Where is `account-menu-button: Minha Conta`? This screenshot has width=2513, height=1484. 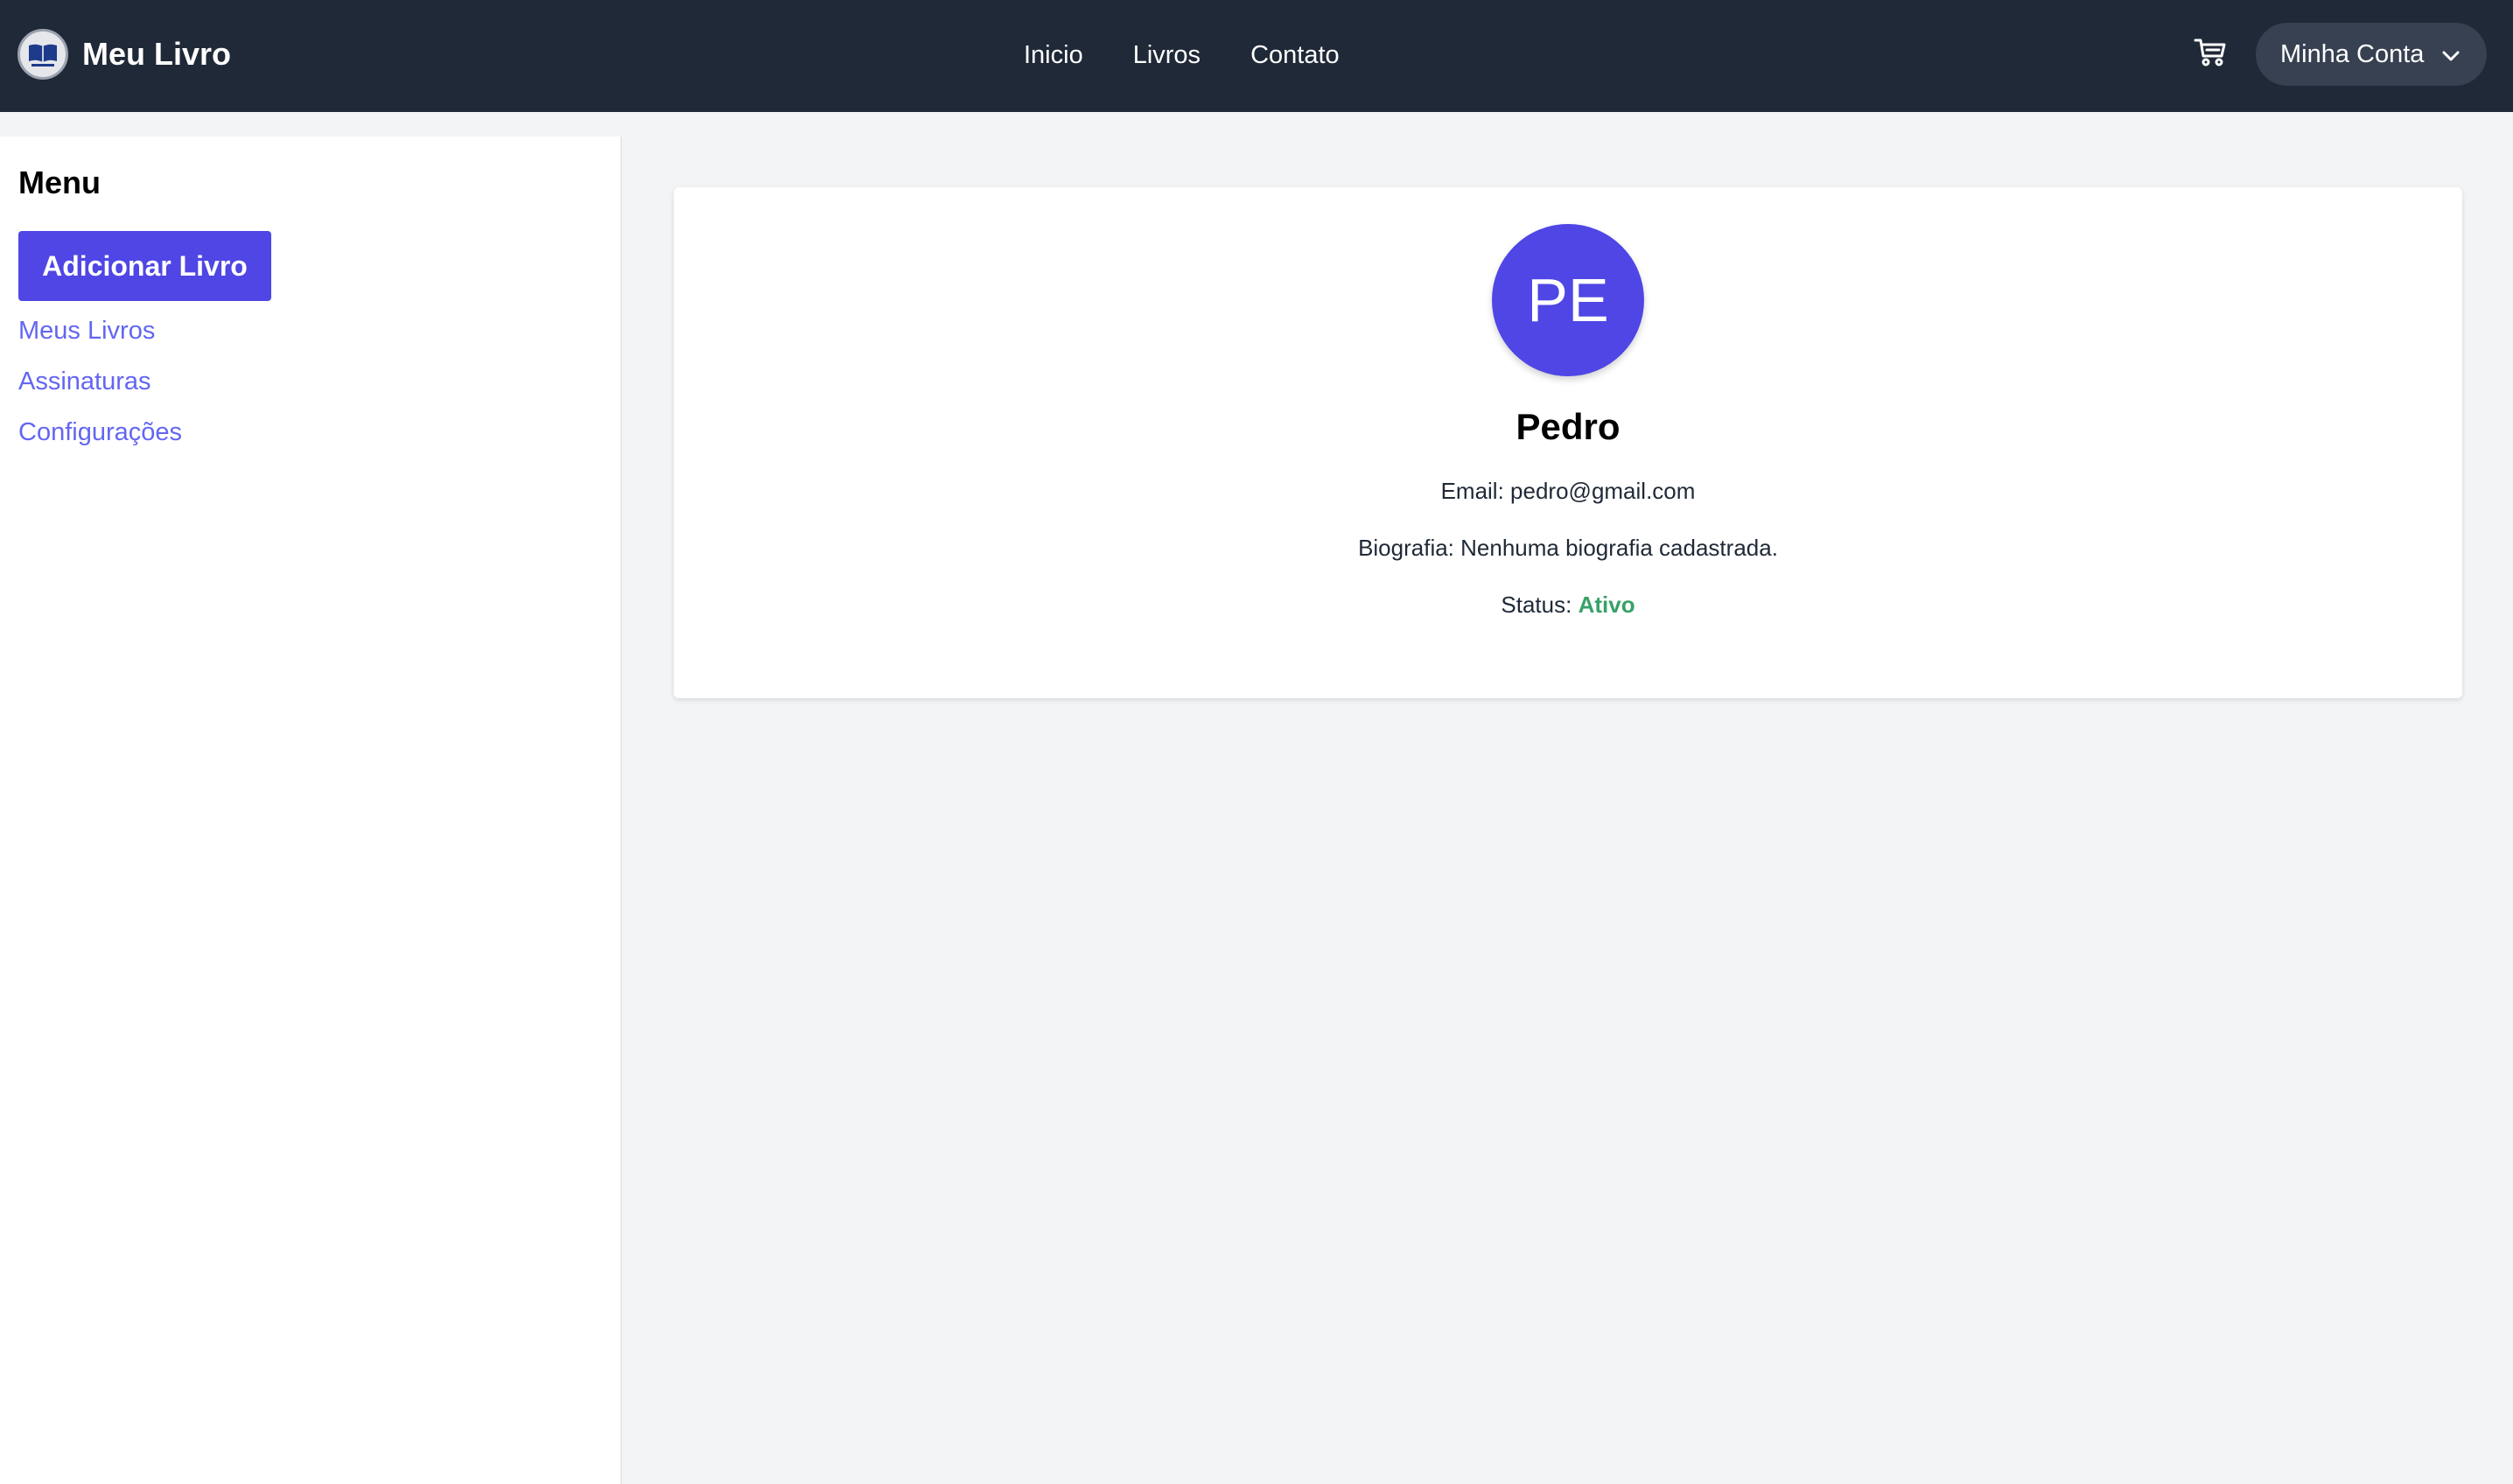
account-menu-button: Minha Conta is located at coordinates (2371, 54).